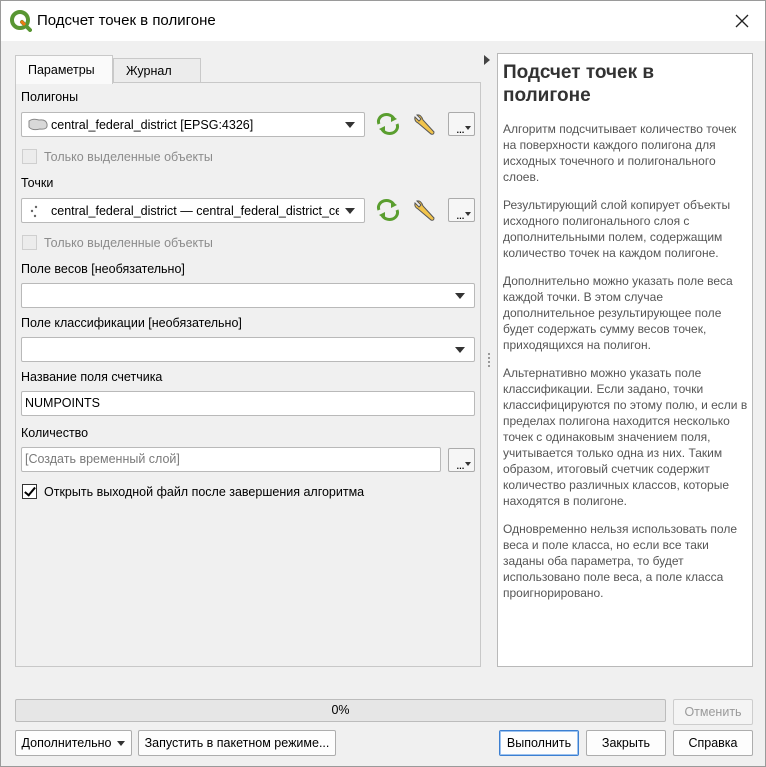 This screenshot has width=766, height=767. What do you see at coordinates (487, 60) in the screenshot?
I see `collapse-help-icon` at bounding box center [487, 60].